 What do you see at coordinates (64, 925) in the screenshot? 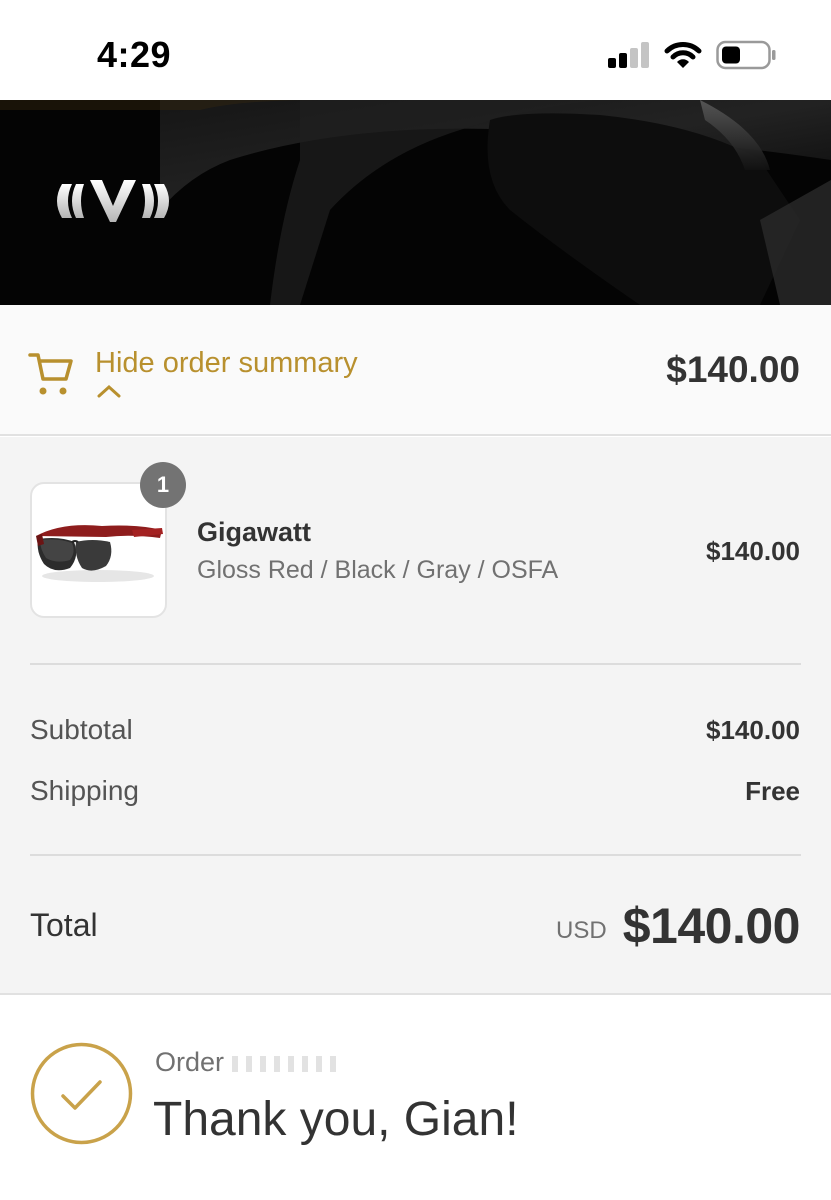
I see `total-label: Total` at bounding box center [64, 925].